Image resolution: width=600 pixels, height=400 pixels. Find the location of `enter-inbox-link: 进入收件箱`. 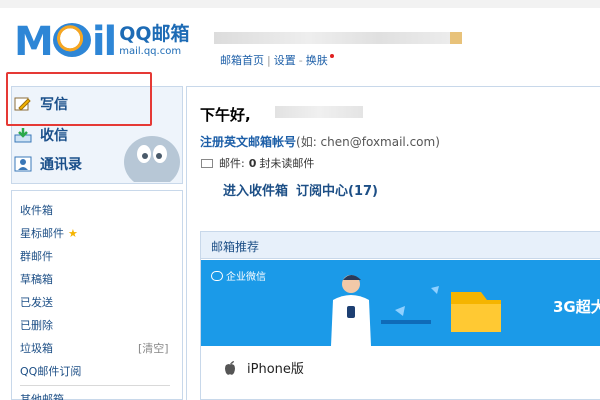

enter-inbox-link: 进入收件箱 is located at coordinates (255, 191).